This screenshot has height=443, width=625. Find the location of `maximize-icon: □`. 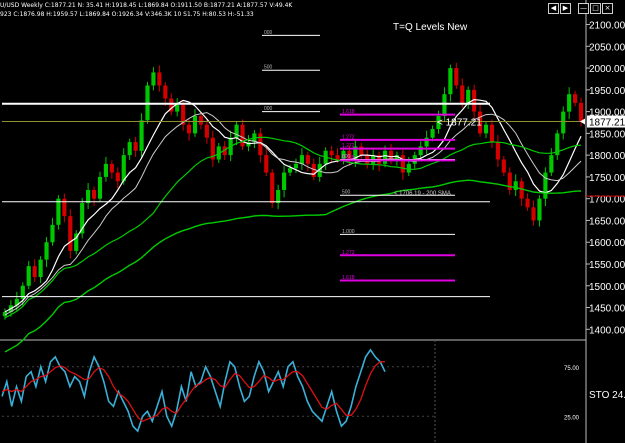

maximize-icon: □ is located at coordinates (595, 8).